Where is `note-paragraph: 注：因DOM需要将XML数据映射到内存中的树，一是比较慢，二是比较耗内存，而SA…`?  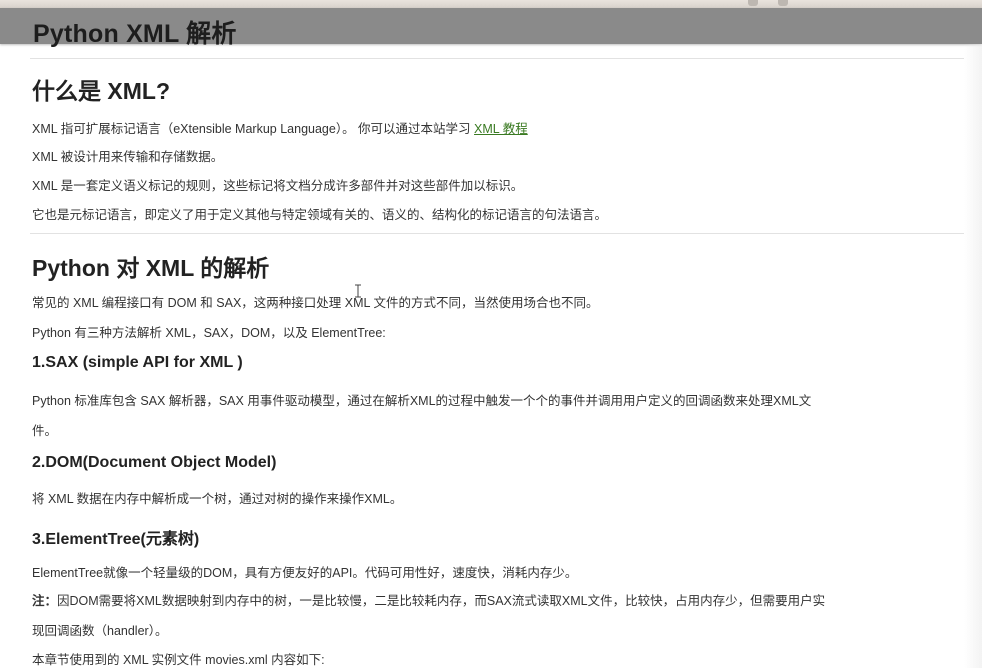 note-paragraph: 注：因DOM需要将XML数据映射到内存中的树，一是比较慢，二是比较耗内存，而SA… is located at coordinates (428, 599).